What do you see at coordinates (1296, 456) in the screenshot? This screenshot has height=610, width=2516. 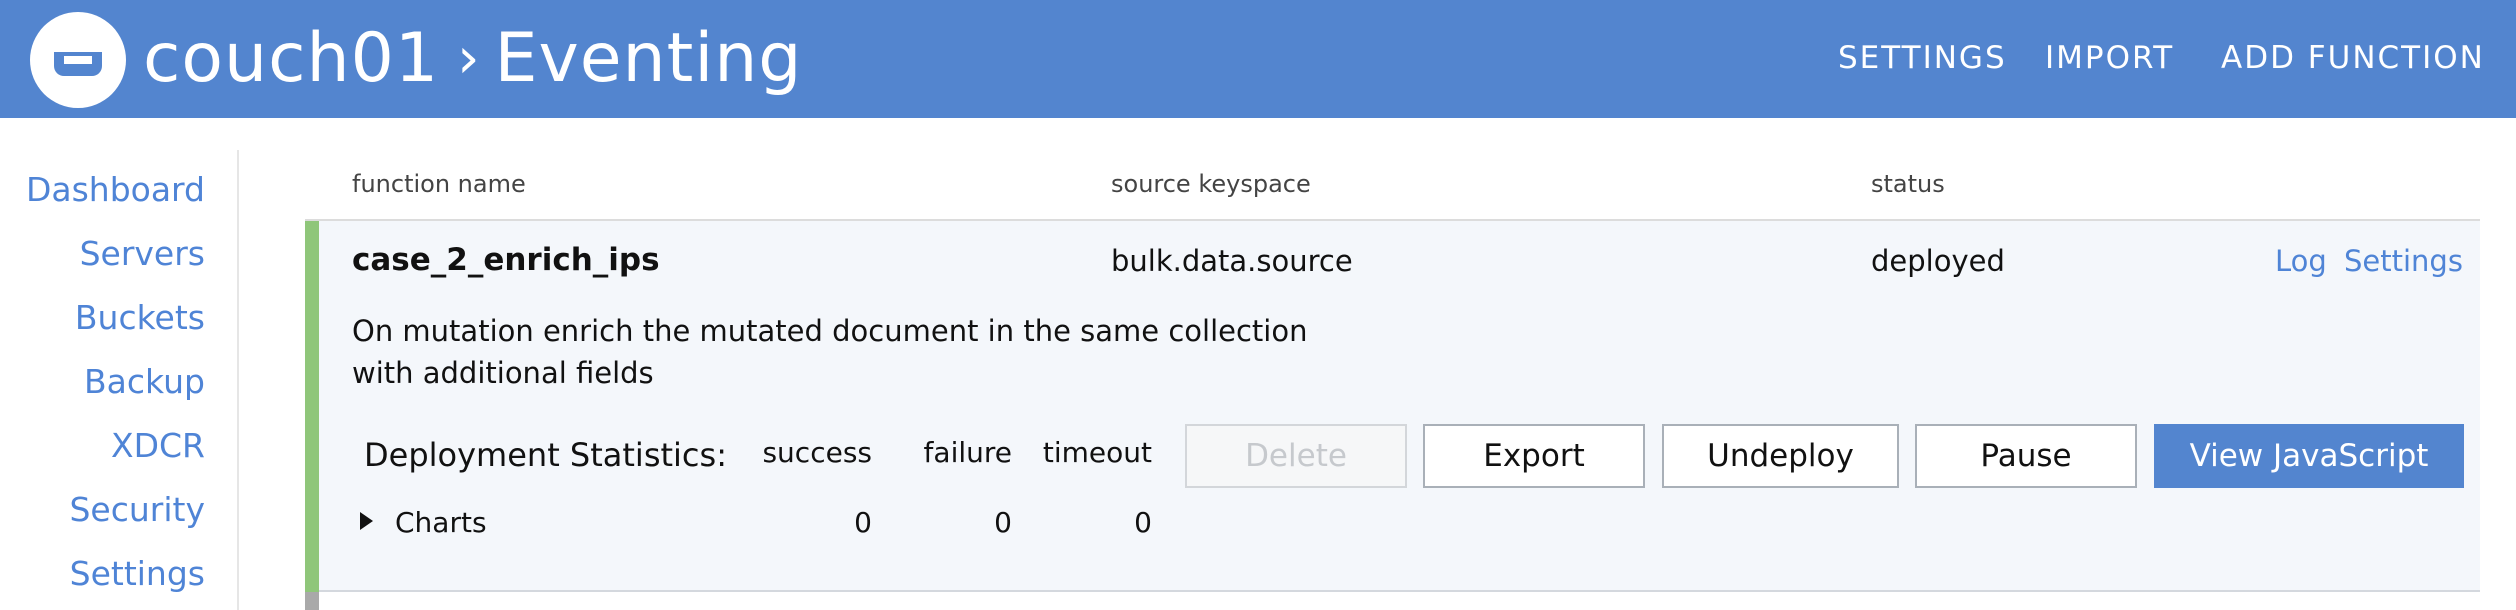 I see `delete-button: Delete` at bounding box center [1296, 456].